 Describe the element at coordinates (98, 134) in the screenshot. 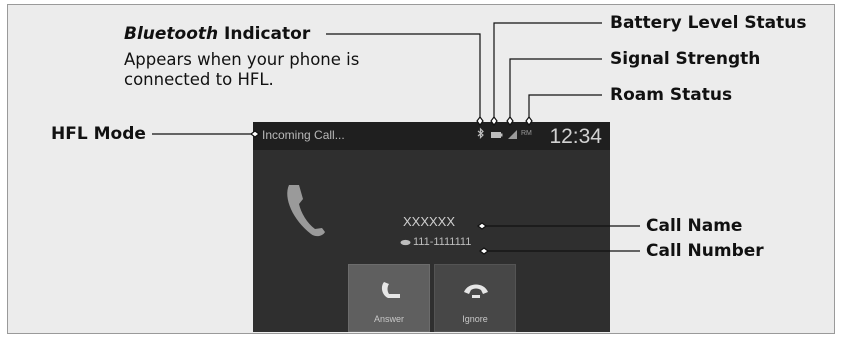

I see `hfl-mode-label: HFL Mode` at that location.